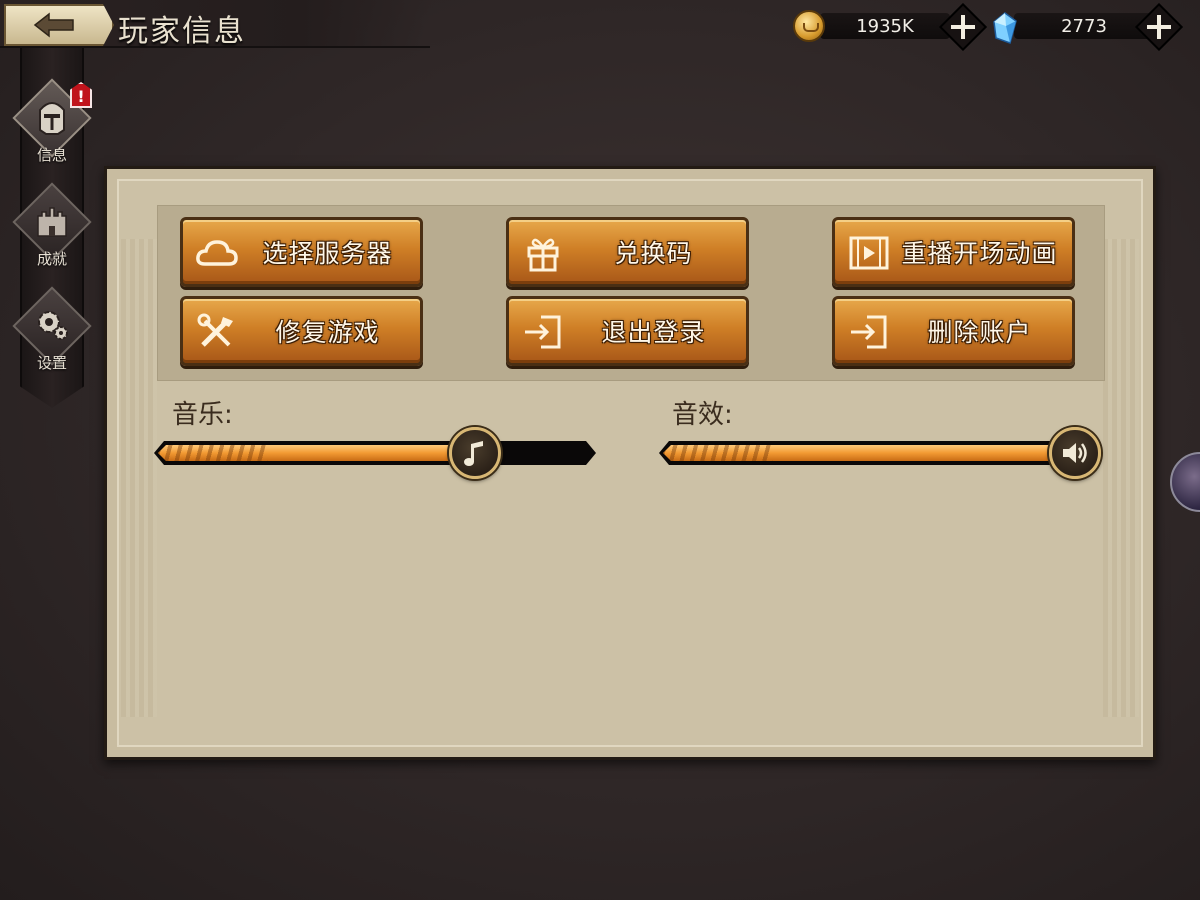 This screenshot has height=900, width=1200. What do you see at coordinates (51, 155) in the screenshot?
I see `sidebar-item-label: 信息` at bounding box center [51, 155].